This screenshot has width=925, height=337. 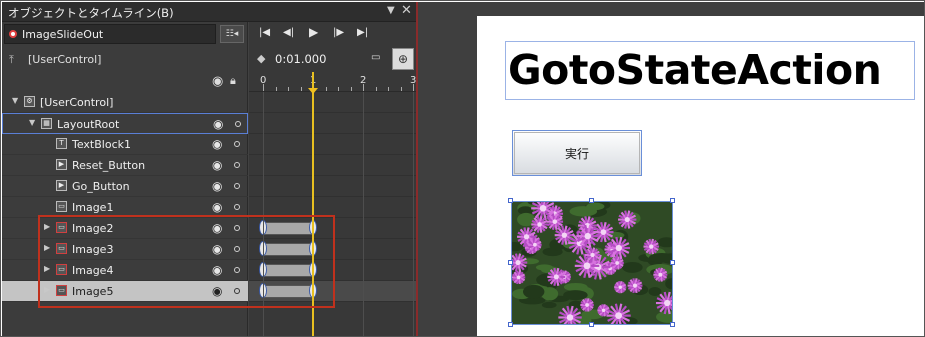 What do you see at coordinates (332, 59) in the screenshot?
I see `time-display: ◆ 0:01.000 ▭ ⊕` at bounding box center [332, 59].